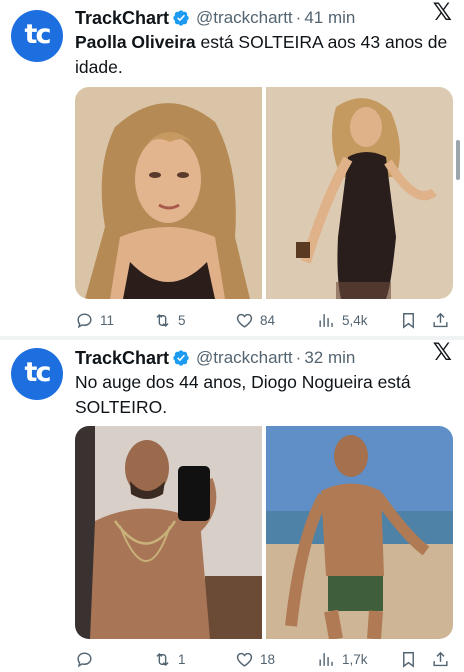  I want to click on tweet-header: TrackChart @trackchartt · 41 min, so click(264, 18).